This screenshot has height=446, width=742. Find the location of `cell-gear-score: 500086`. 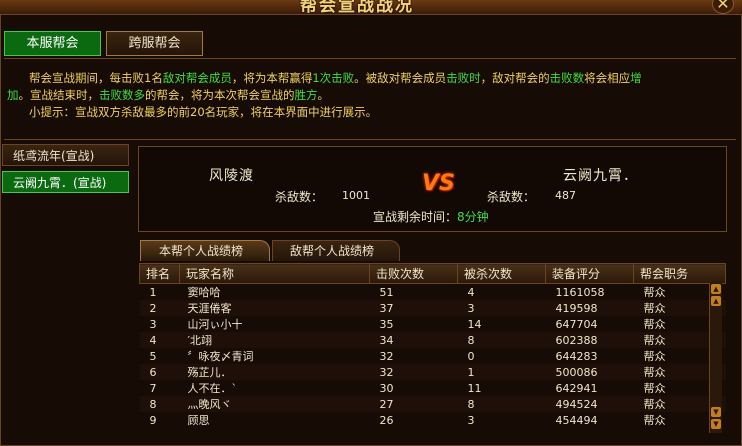

cell-gear-score: 500086 is located at coordinates (589, 372).